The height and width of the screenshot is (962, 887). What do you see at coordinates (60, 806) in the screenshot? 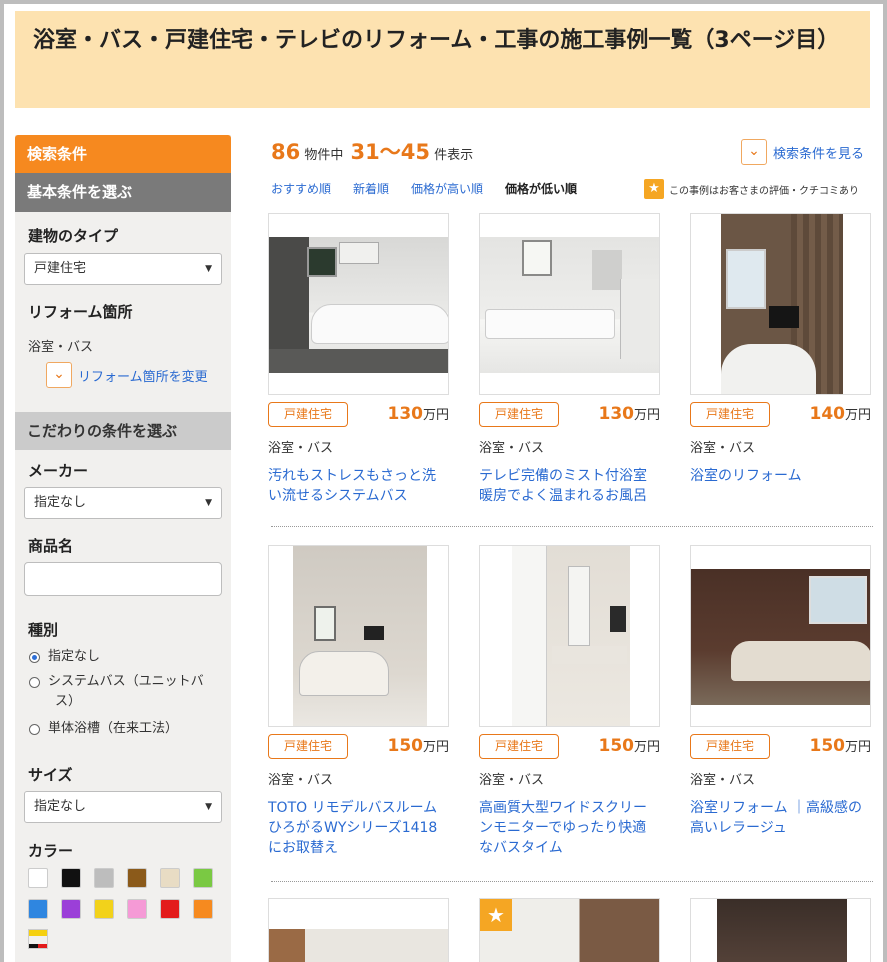
I see `size-value: 指定なし` at bounding box center [60, 806].